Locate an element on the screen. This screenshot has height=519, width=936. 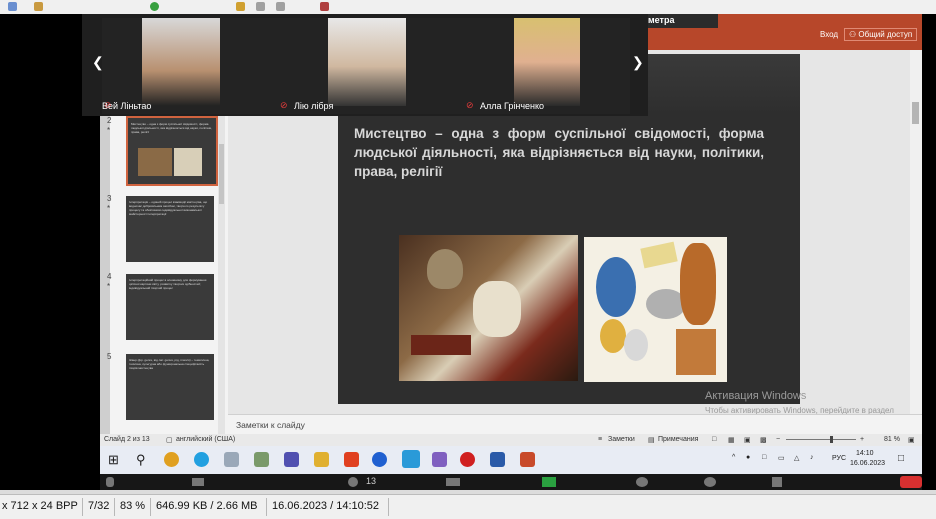
violin-shape is located at coordinates (698, 284).